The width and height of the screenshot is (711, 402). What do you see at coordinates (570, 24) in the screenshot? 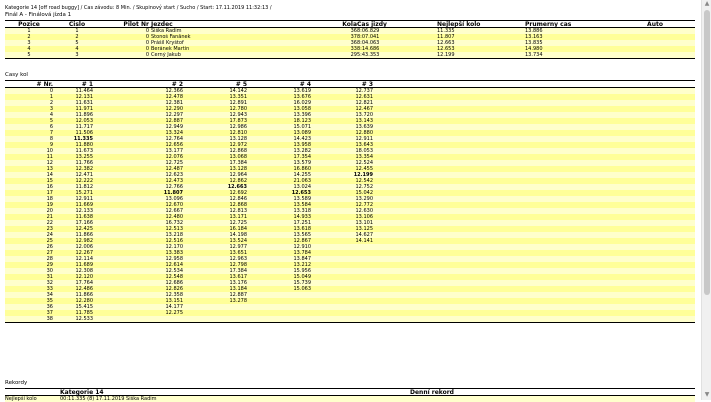
I see `final-header-cell: Prumerny cas` at bounding box center [570, 24].